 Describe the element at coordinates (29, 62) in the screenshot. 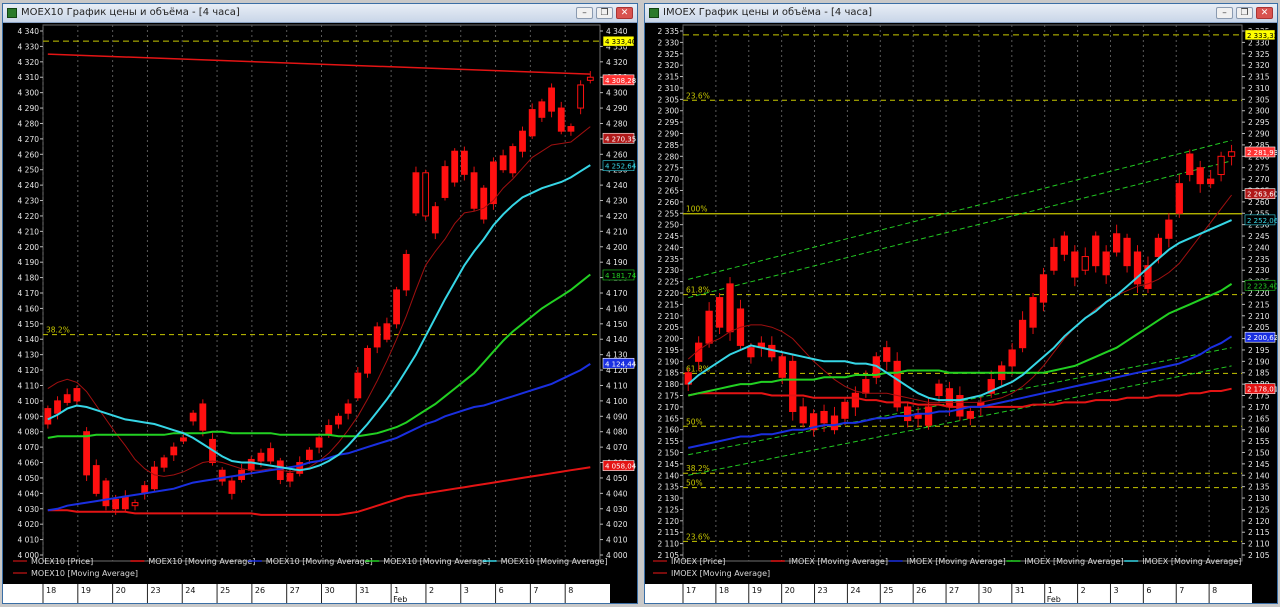

I see `y-tick-label-left: 4 320` at that location.